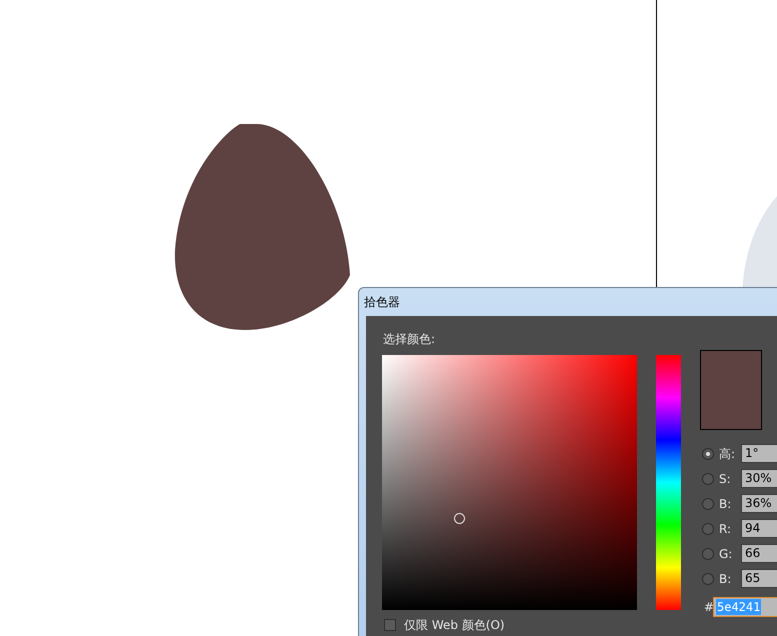  Describe the element at coordinates (390, 625) in the screenshot. I see `checkbox` at that location.